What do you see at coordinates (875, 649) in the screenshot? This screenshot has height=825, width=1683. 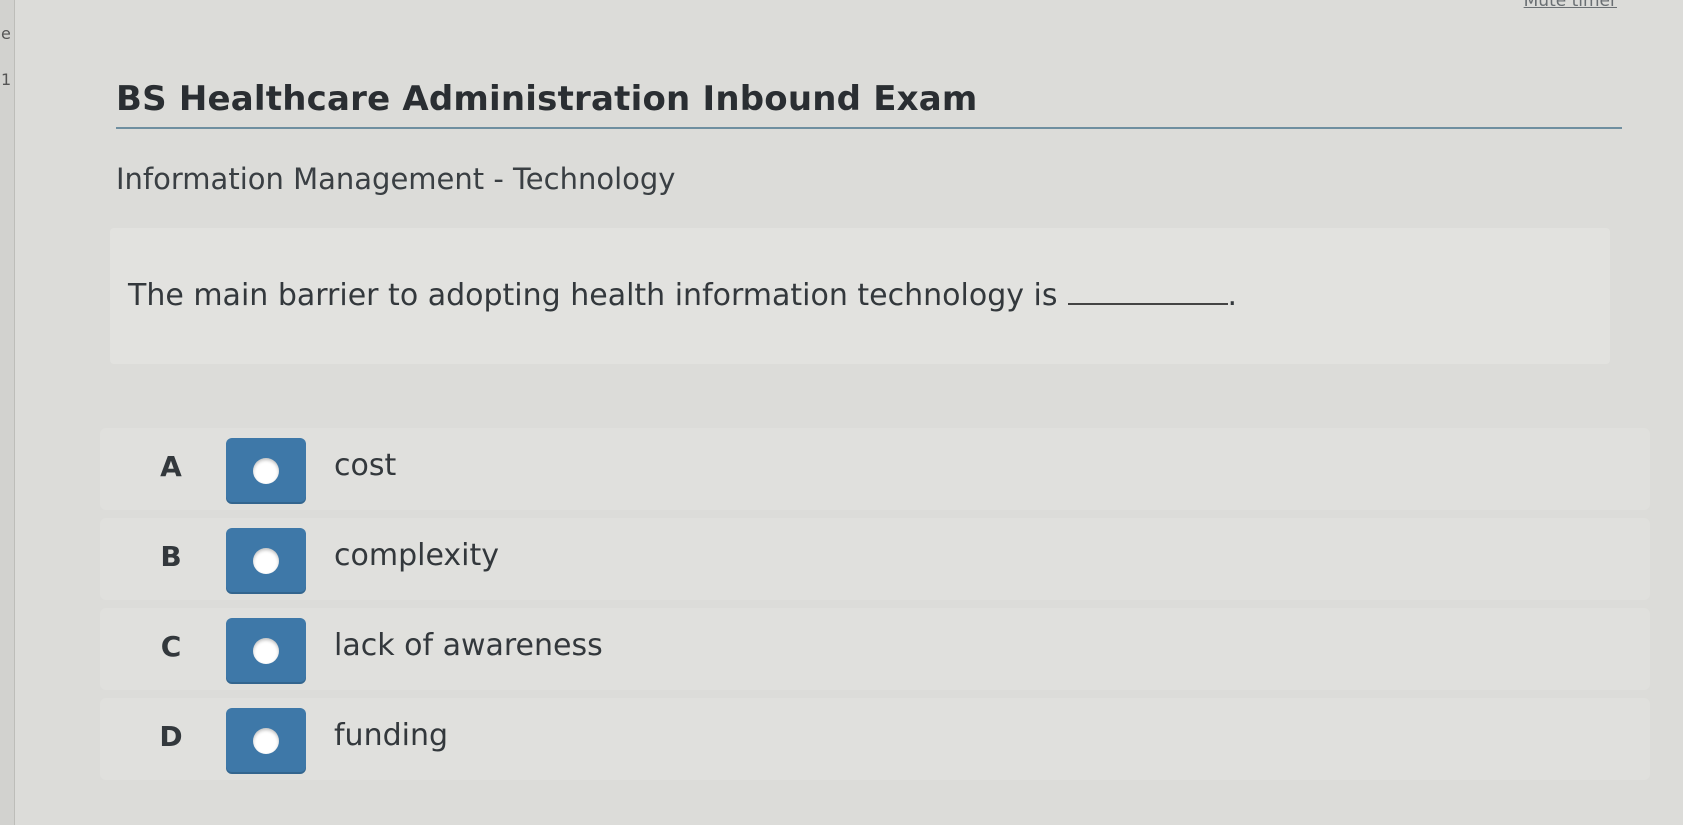 I see `option-c: C lack of awareness` at bounding box center [875, 649].